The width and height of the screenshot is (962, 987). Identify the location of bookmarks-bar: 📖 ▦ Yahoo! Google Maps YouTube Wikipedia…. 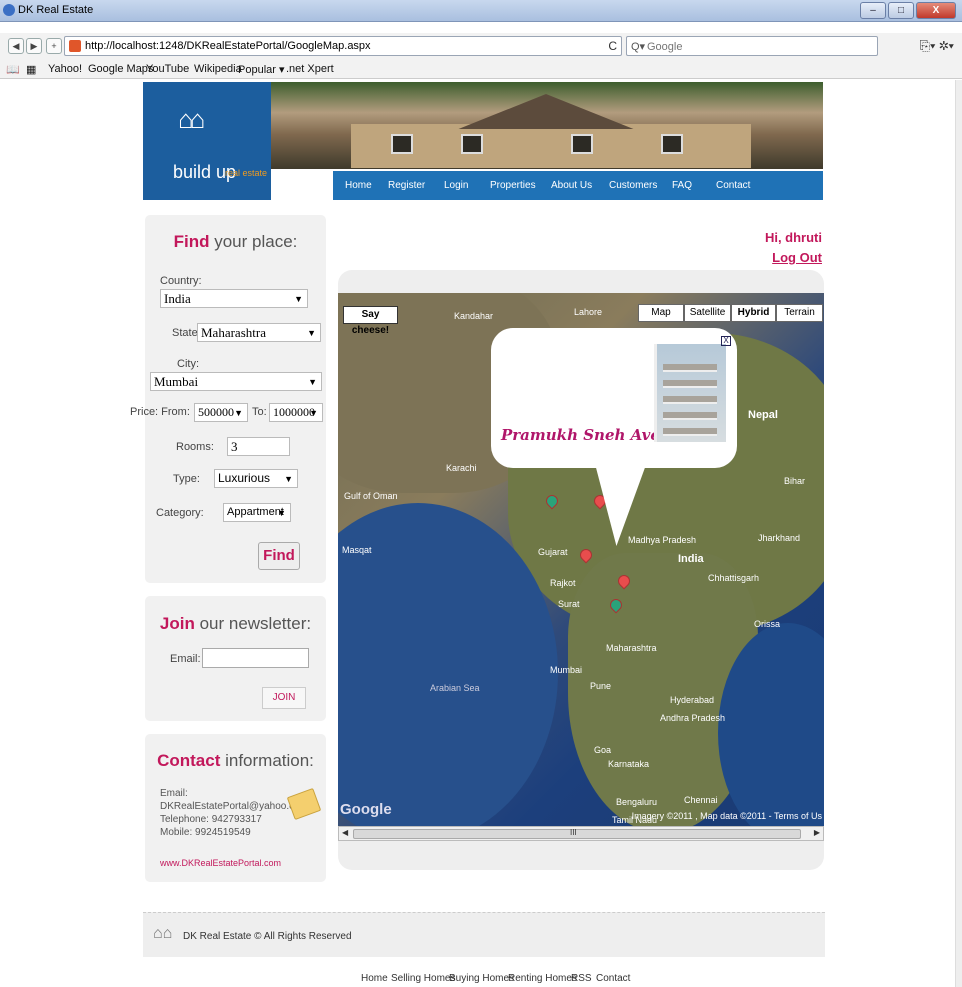
(481, 69).